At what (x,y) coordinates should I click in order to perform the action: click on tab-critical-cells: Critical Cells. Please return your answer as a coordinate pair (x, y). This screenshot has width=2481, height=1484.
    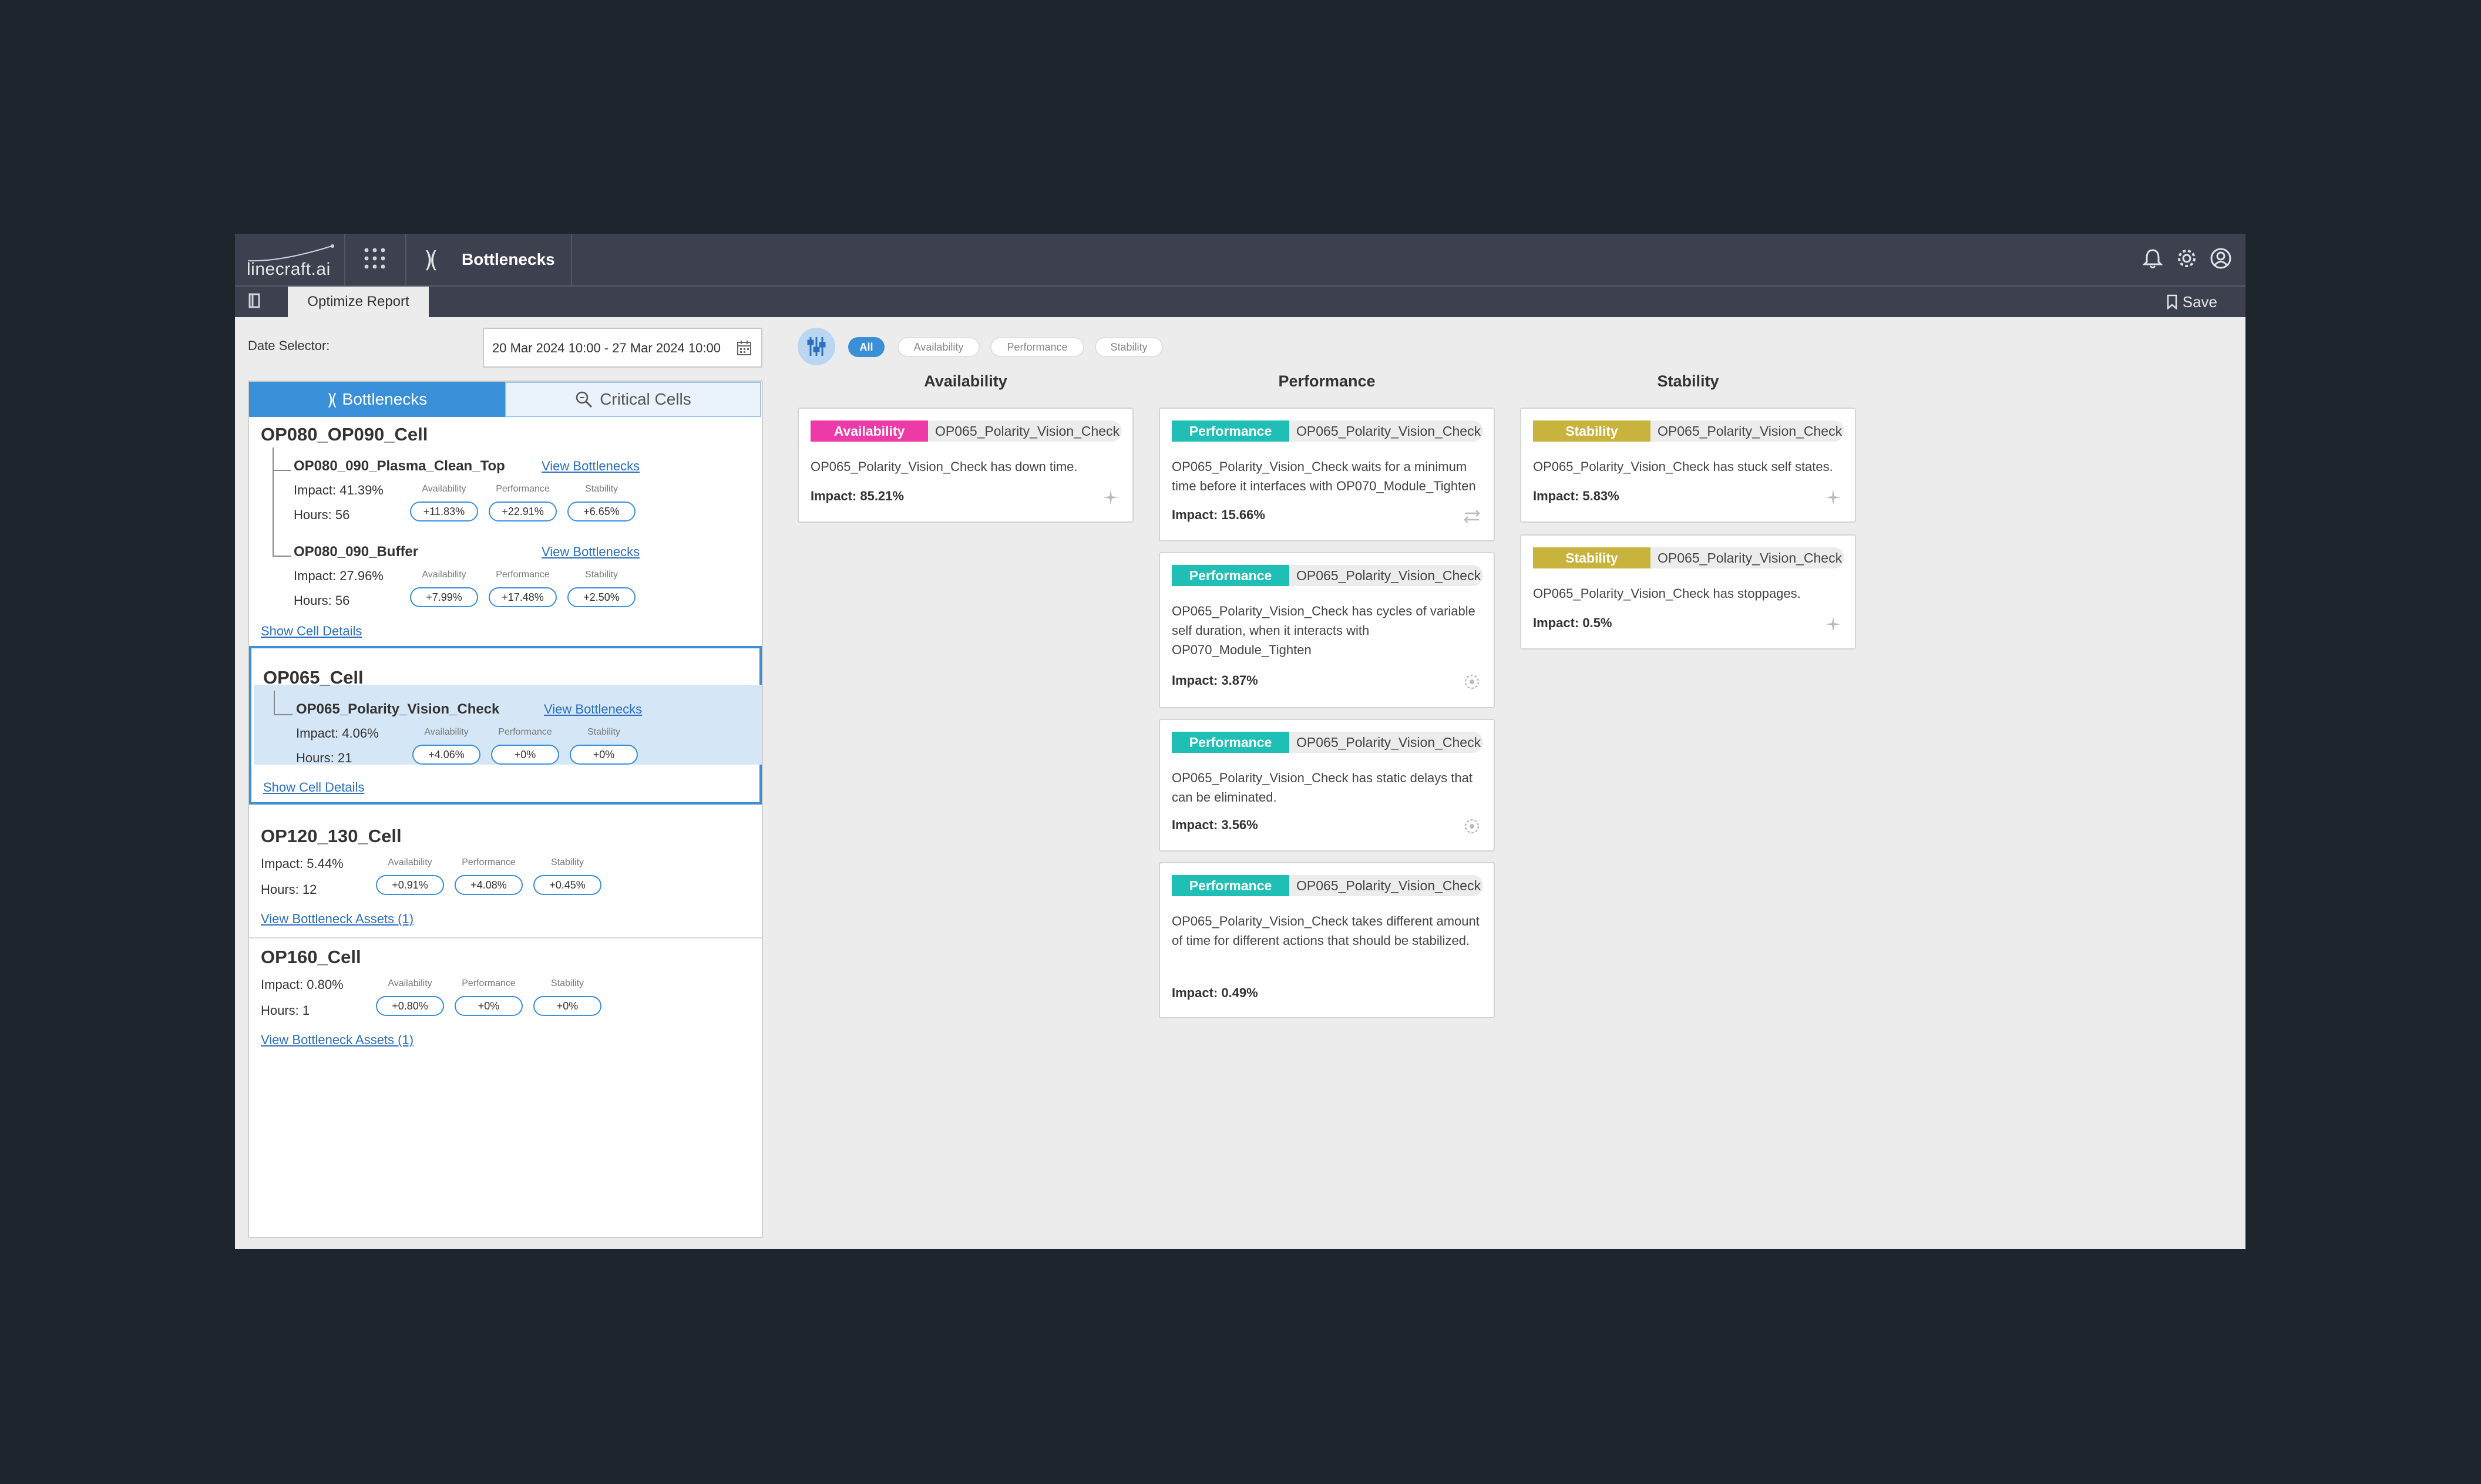
    Looking at the image, I should click on (633, 399).